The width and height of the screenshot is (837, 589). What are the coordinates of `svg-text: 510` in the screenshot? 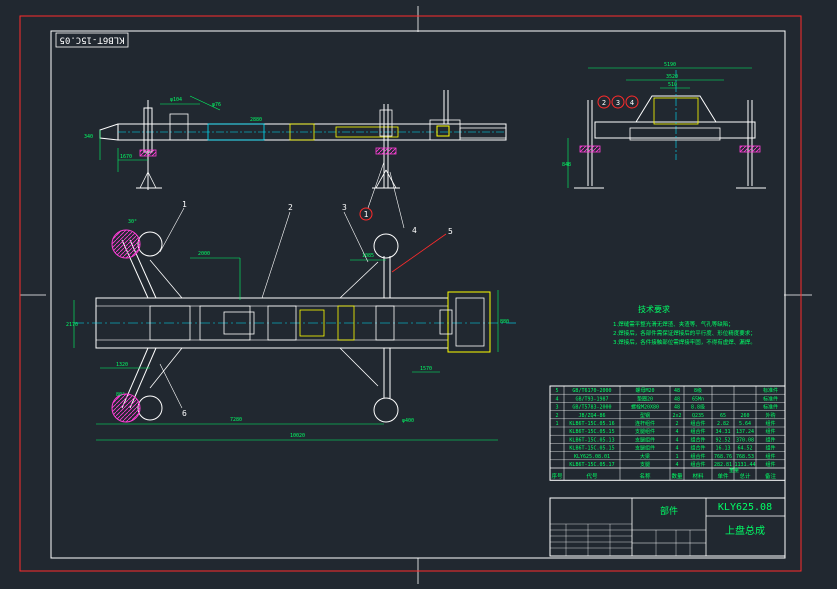 It's located at (672, 85).